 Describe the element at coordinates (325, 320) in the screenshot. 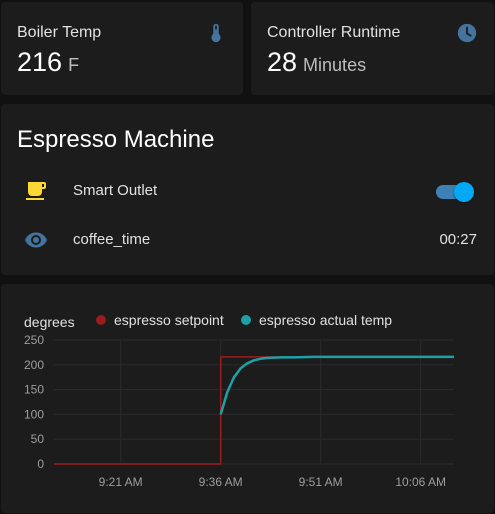

I see `legend-label-actual: espresso actual temp` at that location.